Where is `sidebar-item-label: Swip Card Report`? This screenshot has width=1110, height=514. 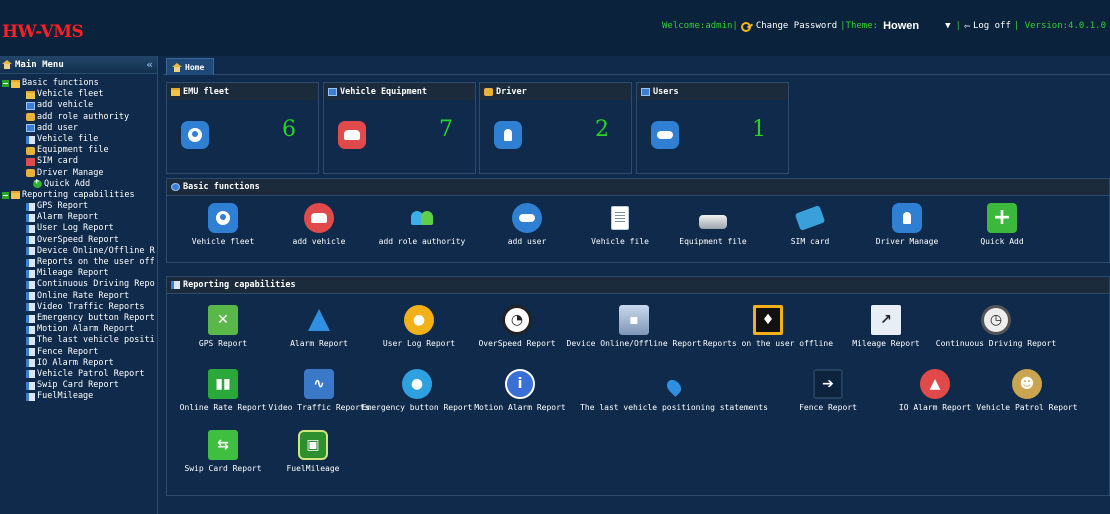 sidebar-item-label: Swip Card Report is located at coordinates (78, 385).